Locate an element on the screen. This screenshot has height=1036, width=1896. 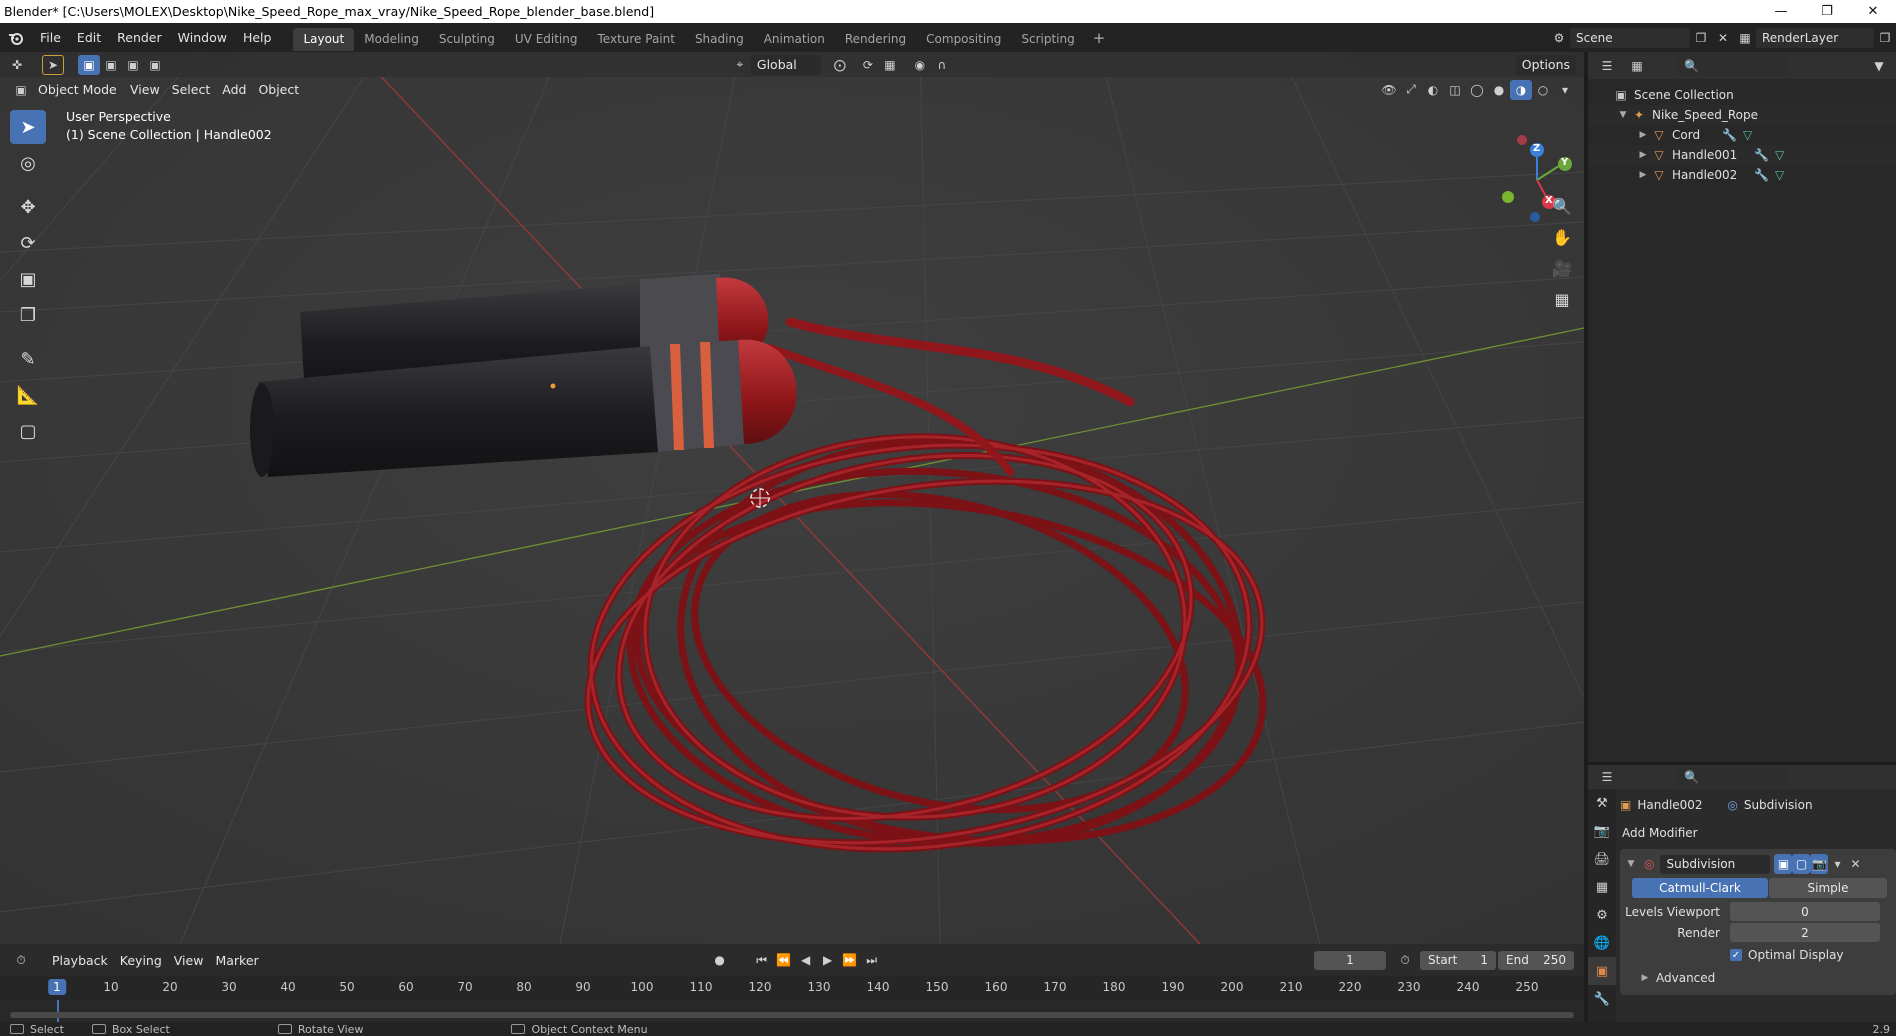
collapse-icon: ▼ is located at coordinates (1623, 115).